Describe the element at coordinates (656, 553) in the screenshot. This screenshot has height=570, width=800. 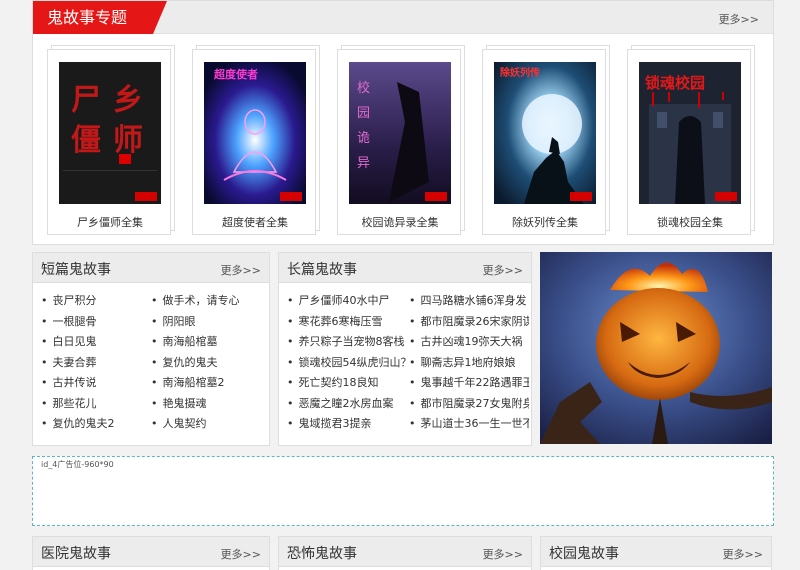
I see `campus-stories-panel: 校园鬼故事 更多>>` at that location.